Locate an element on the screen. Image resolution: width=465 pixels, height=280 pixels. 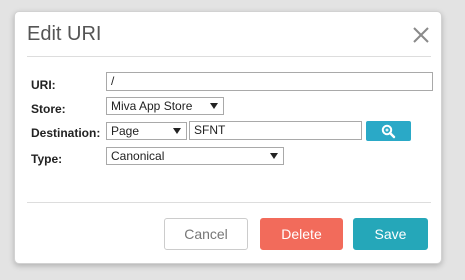
footer-divider is located at coordinates (229, 202).